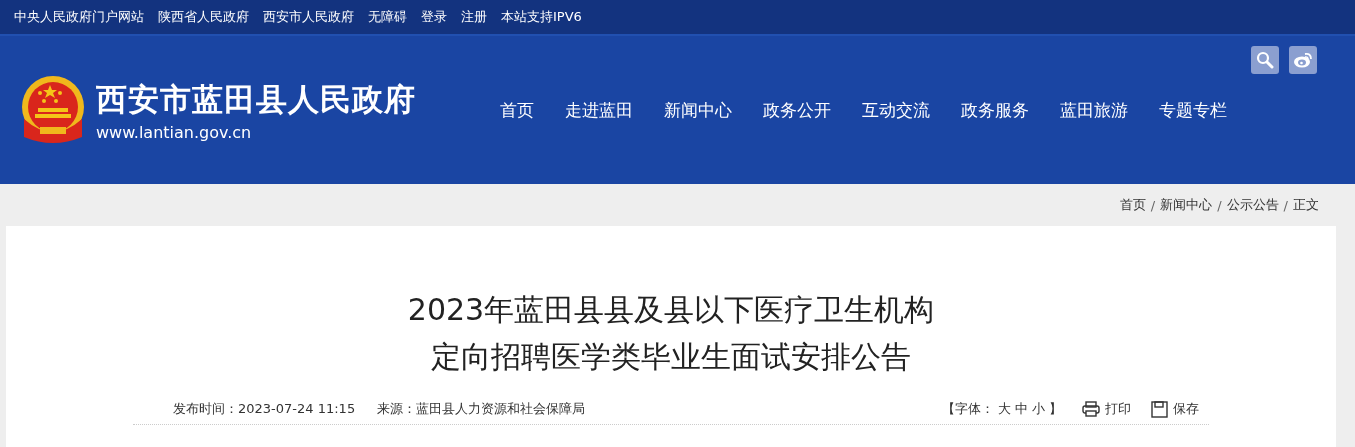  What do you see at coordinates (203, 17) in the screenshot?
I see `top-link: 陕西省人民政府` at bounding box center [203, 17].